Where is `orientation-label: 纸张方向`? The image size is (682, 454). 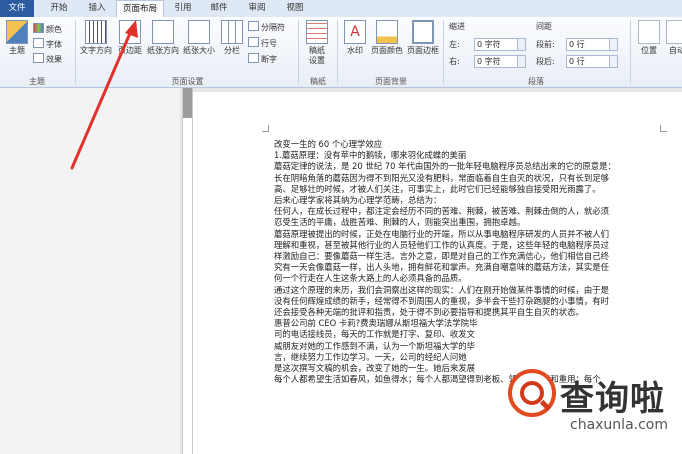
orientation-label: 纸张方向 is located at coordinates (163, 50).